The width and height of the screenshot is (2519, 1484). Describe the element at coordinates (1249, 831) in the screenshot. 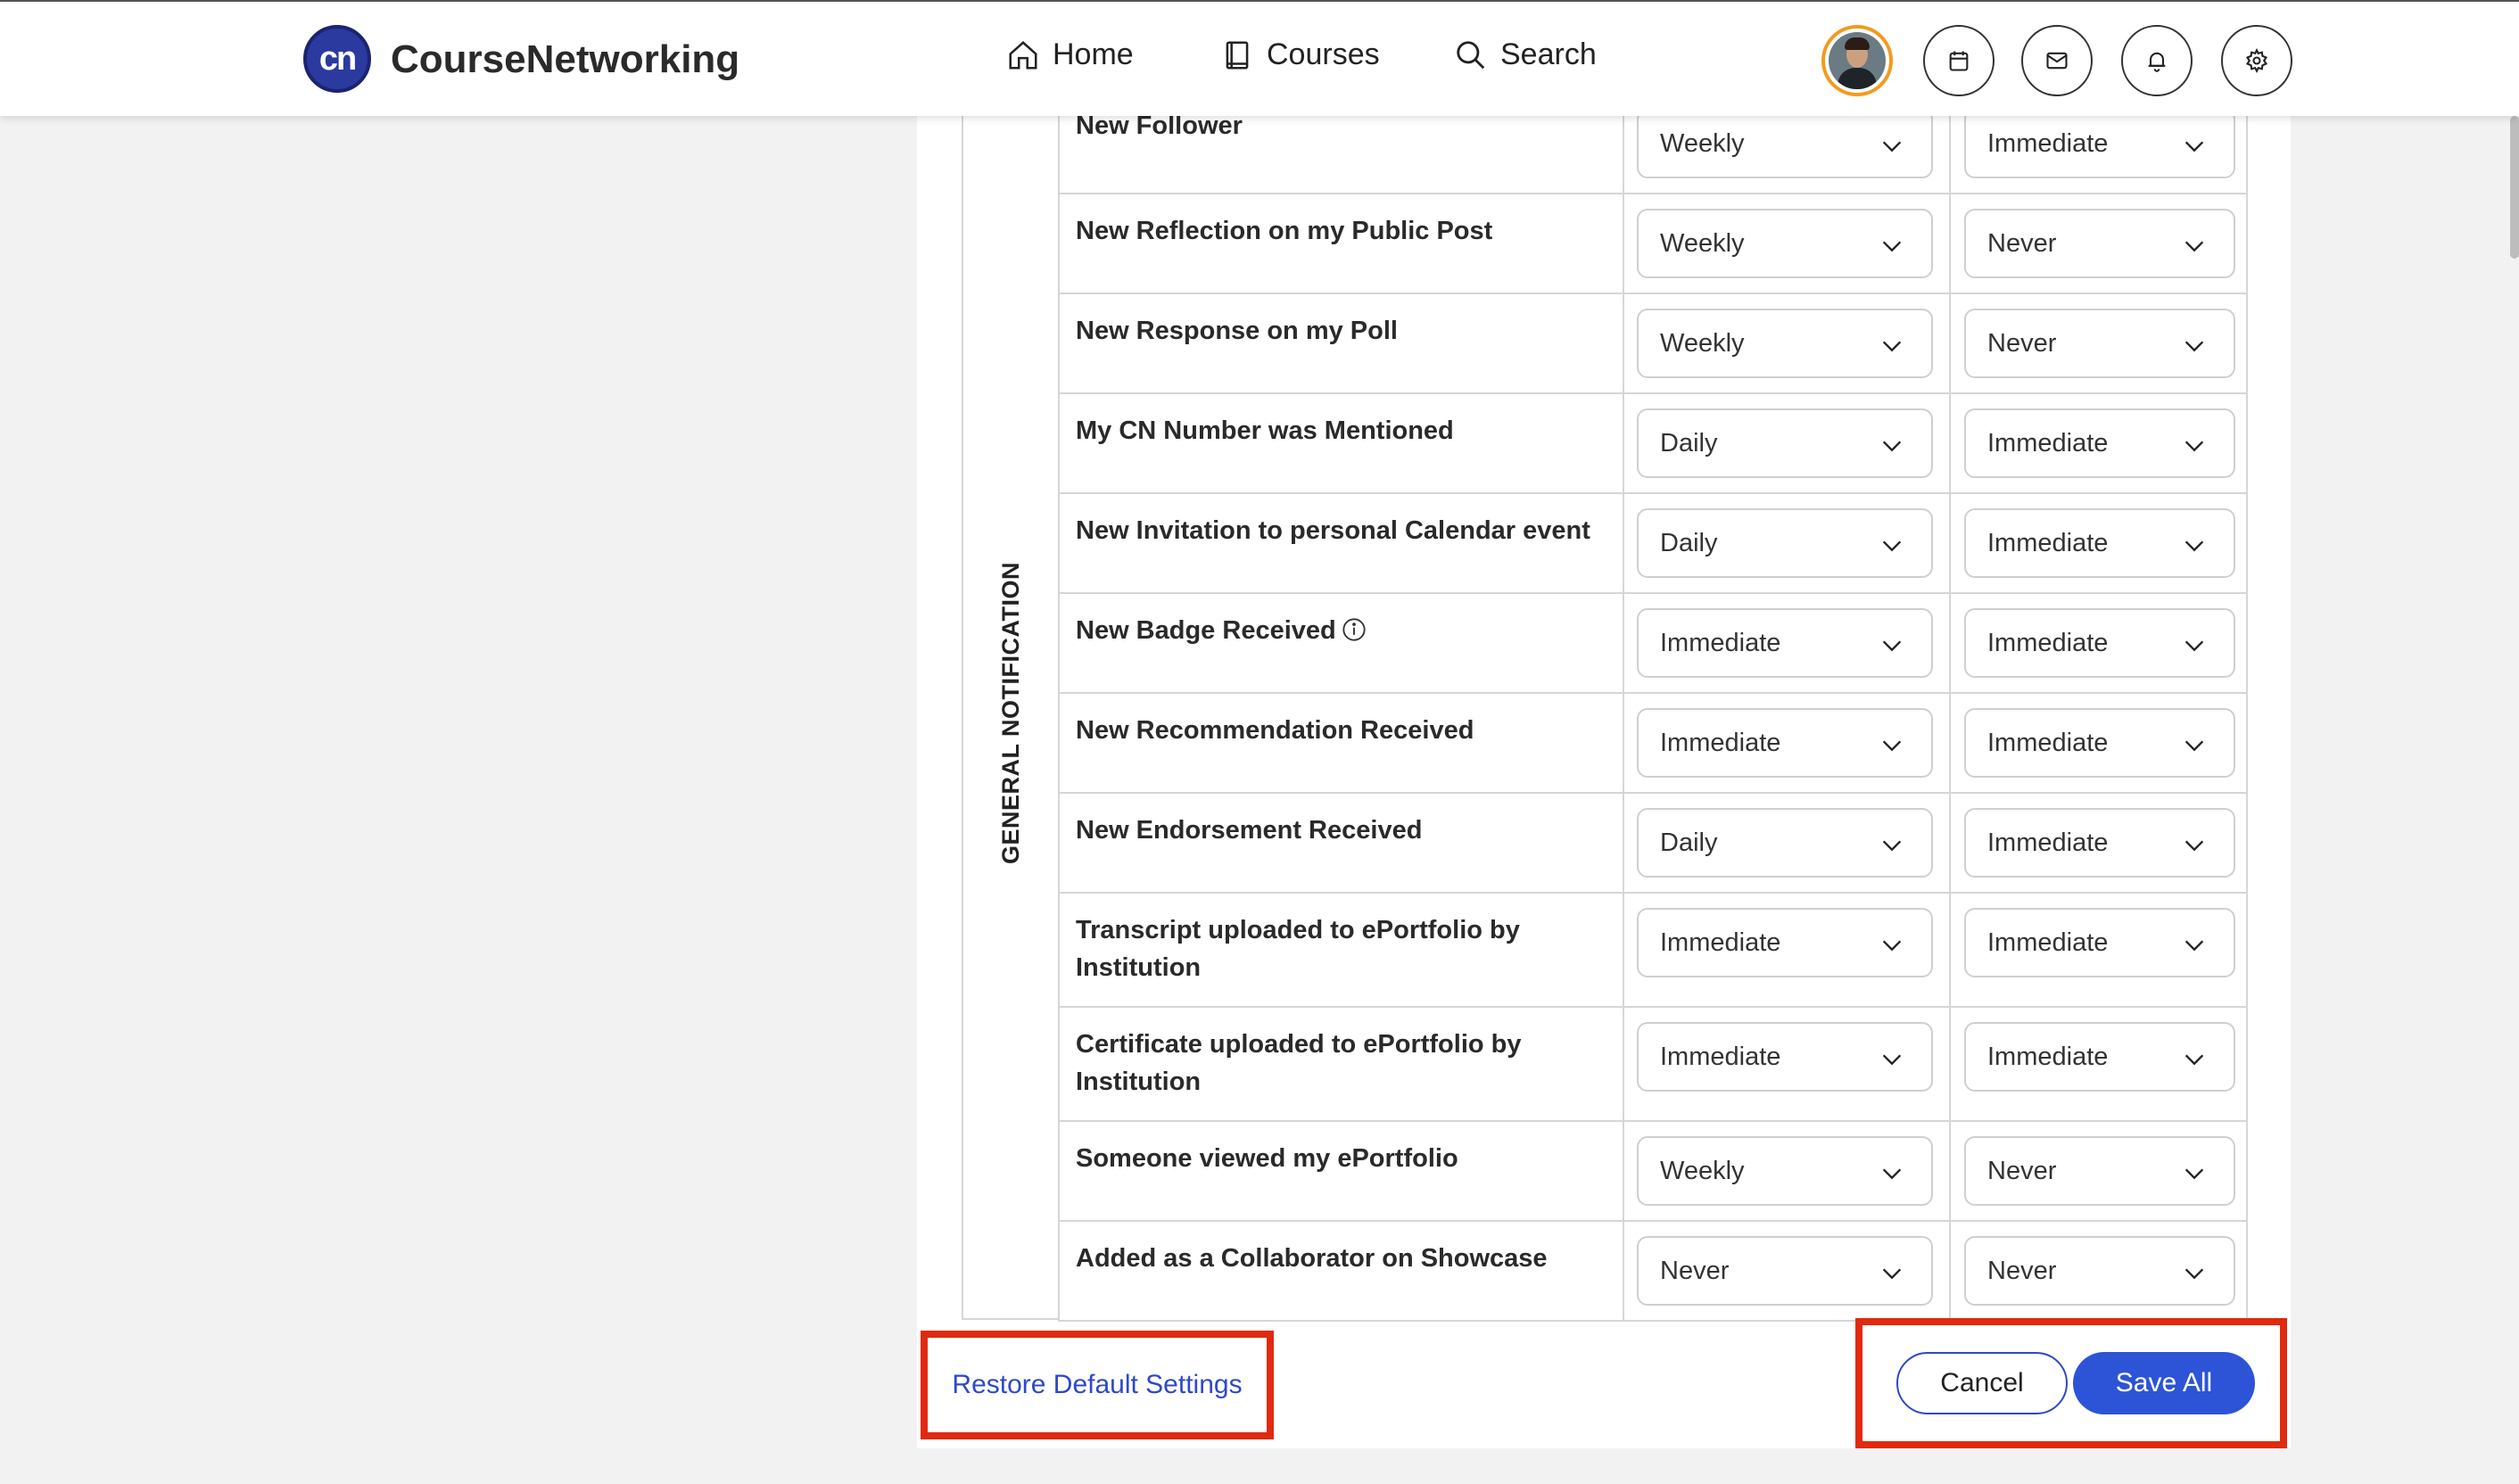

I see `row-label: New Endorsement Received` at that location.